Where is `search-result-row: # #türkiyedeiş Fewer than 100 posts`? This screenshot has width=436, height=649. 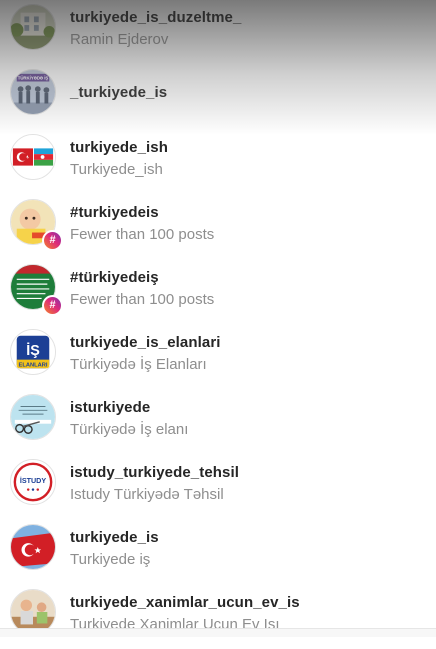 search-result-row: # #türkiyedeiş Fewer than 100 posts is located at coordinates (218, 292).